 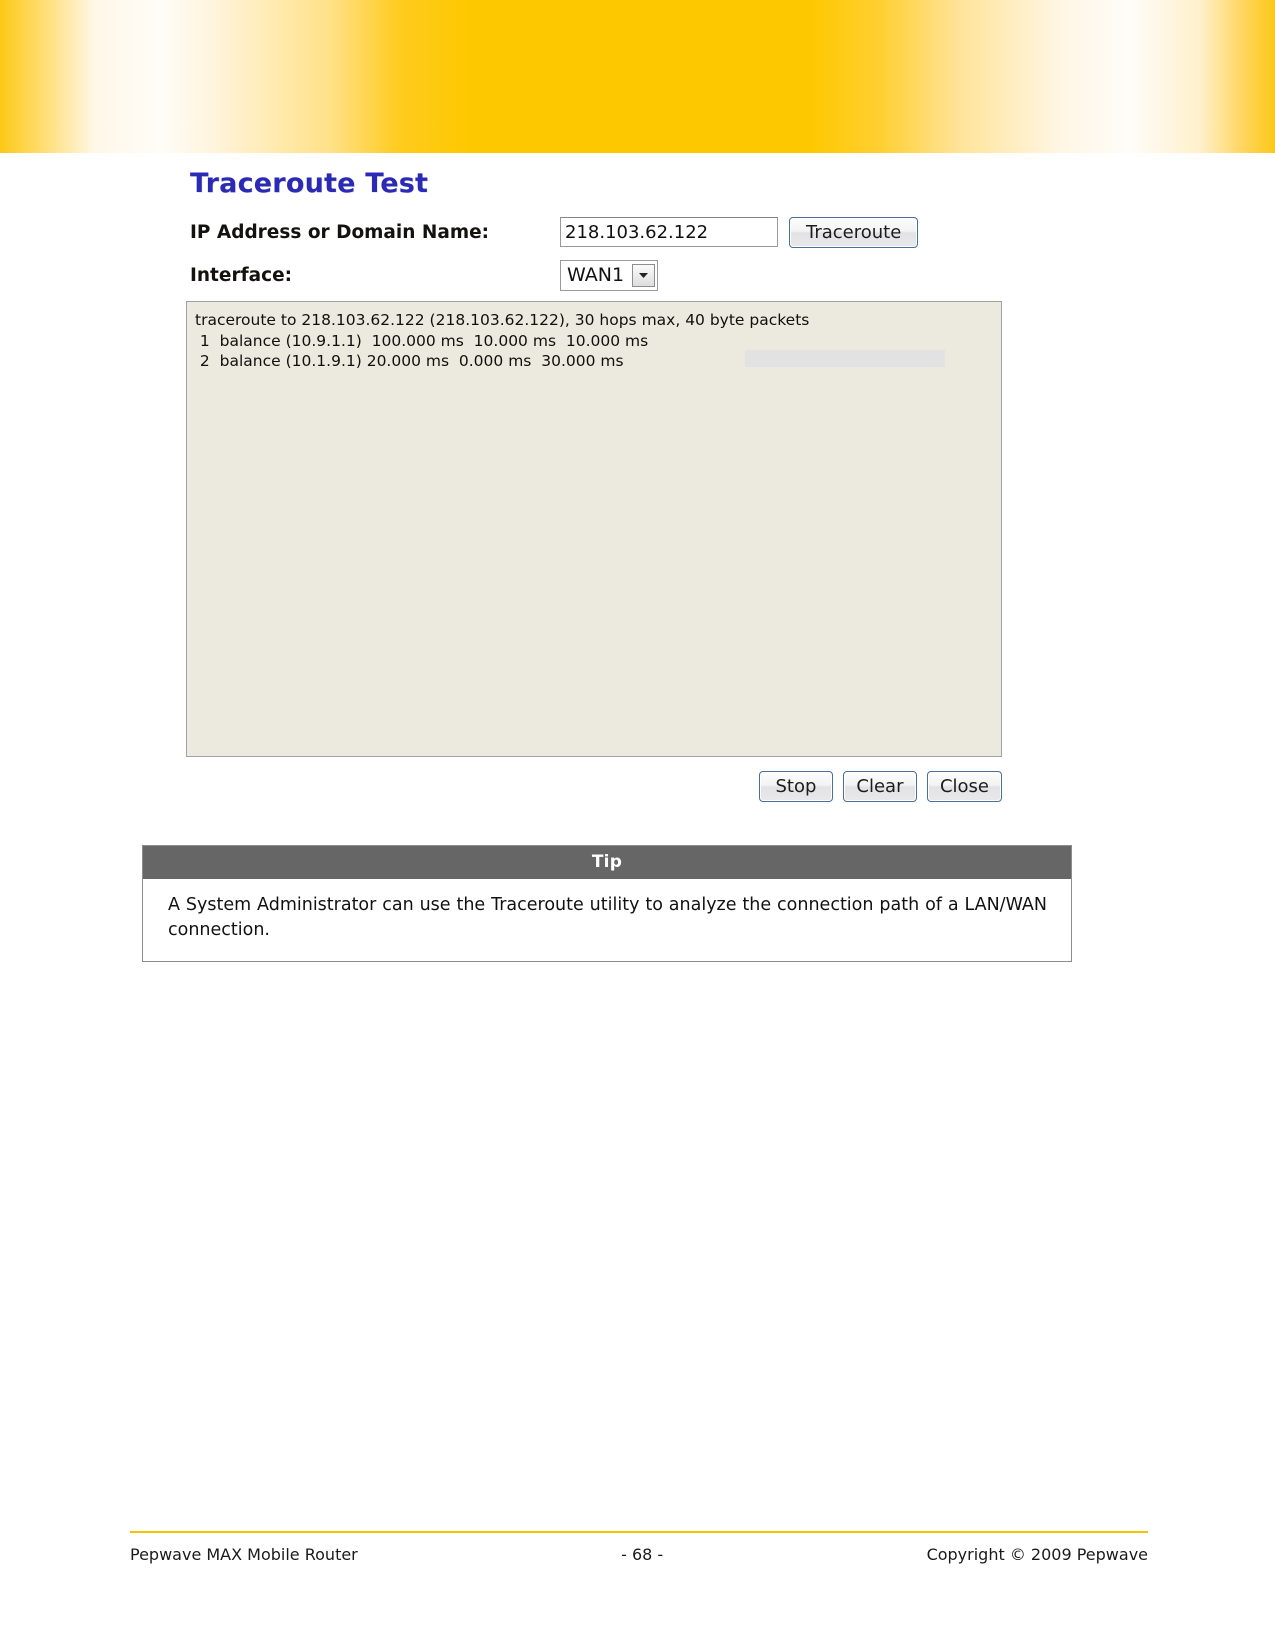 What do you see at coordinates (241, 275) in the screenshot?
I see `interface-field-label: Interface:` at bounding box center [241, 275].